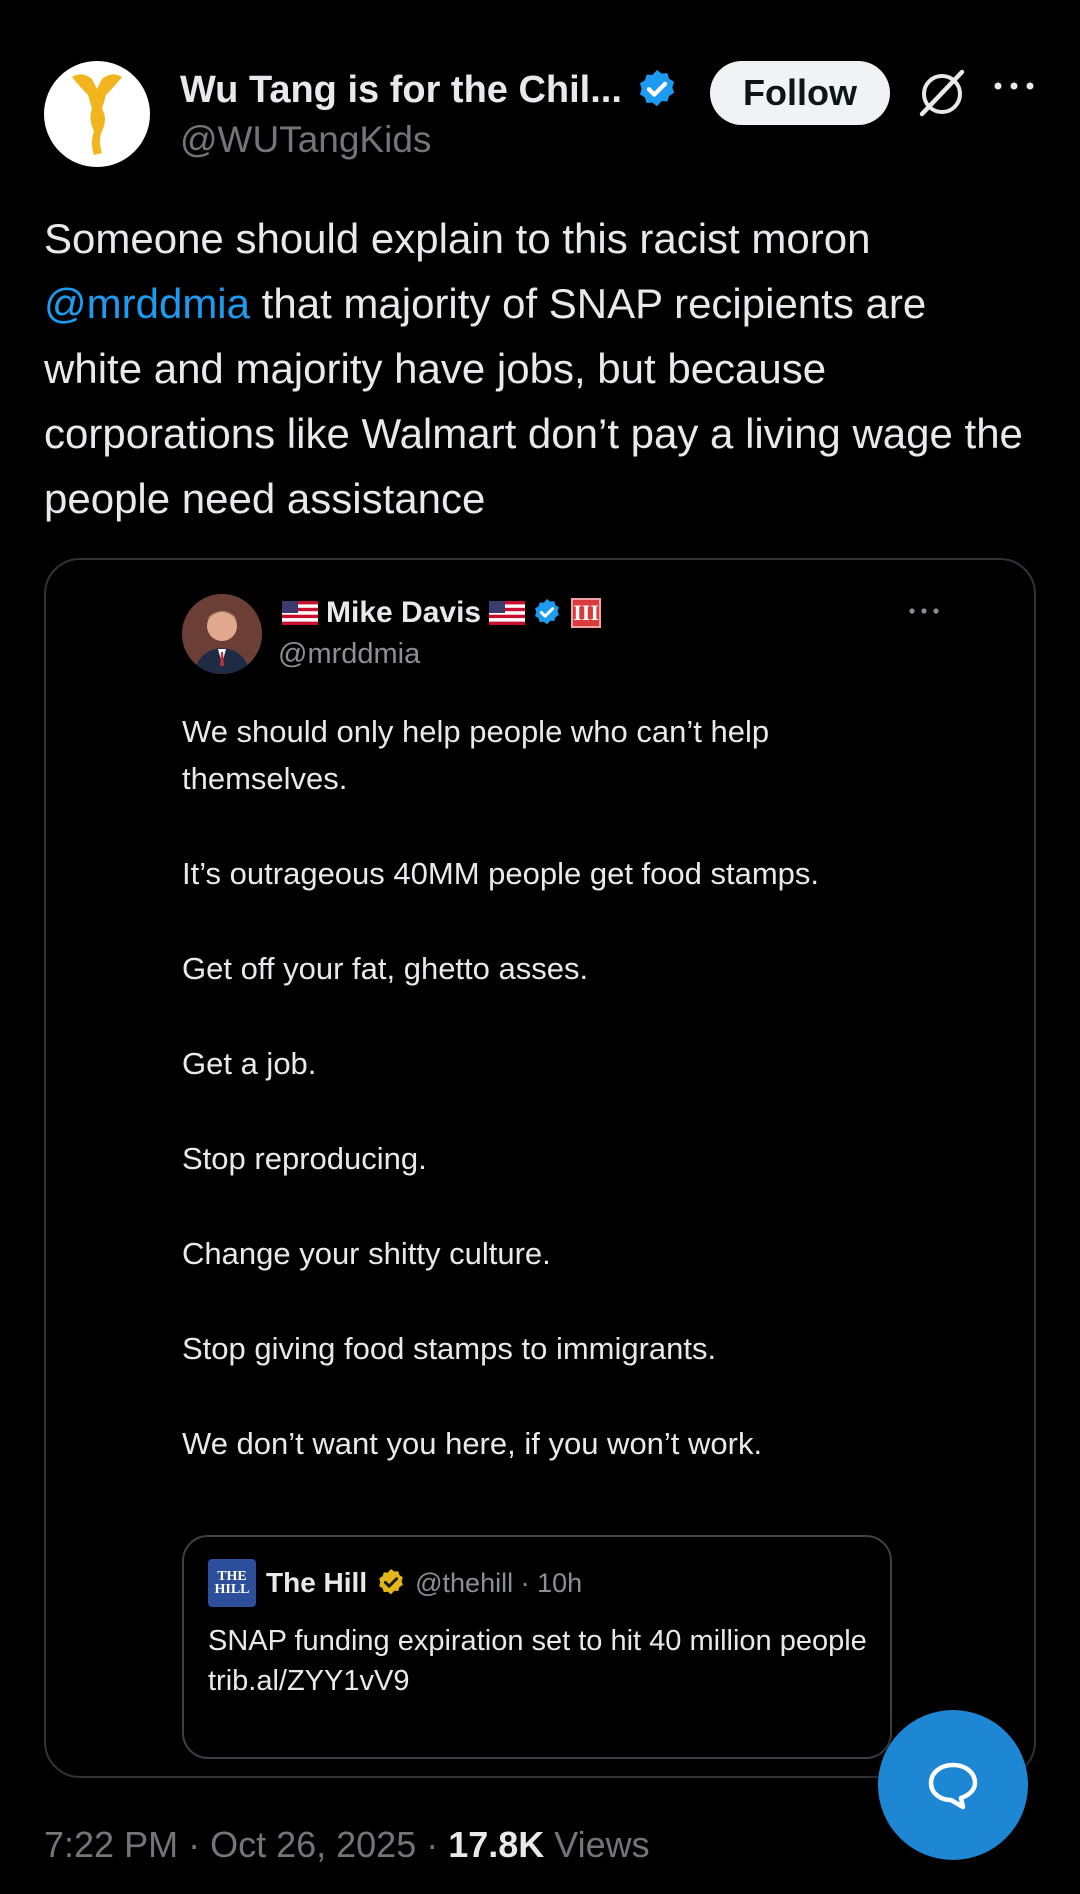 The width and height of the screenshot is (1080, 1894). I want to click on reply-fab-button, so click(953, 1785).